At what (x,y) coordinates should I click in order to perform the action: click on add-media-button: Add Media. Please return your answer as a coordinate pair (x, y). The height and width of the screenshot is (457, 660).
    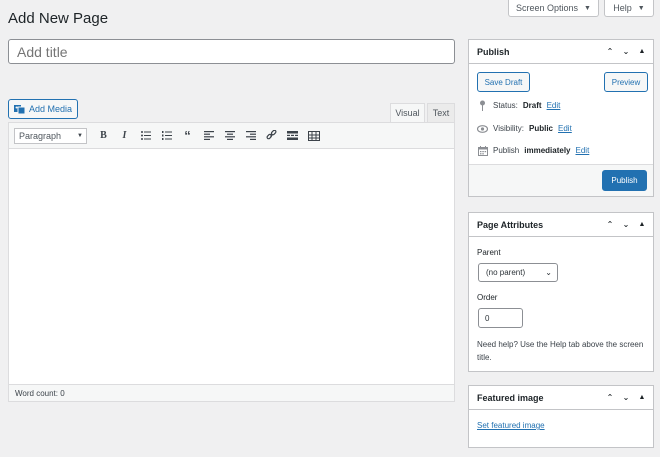
    Looking at the image, I should click on (43, 109).